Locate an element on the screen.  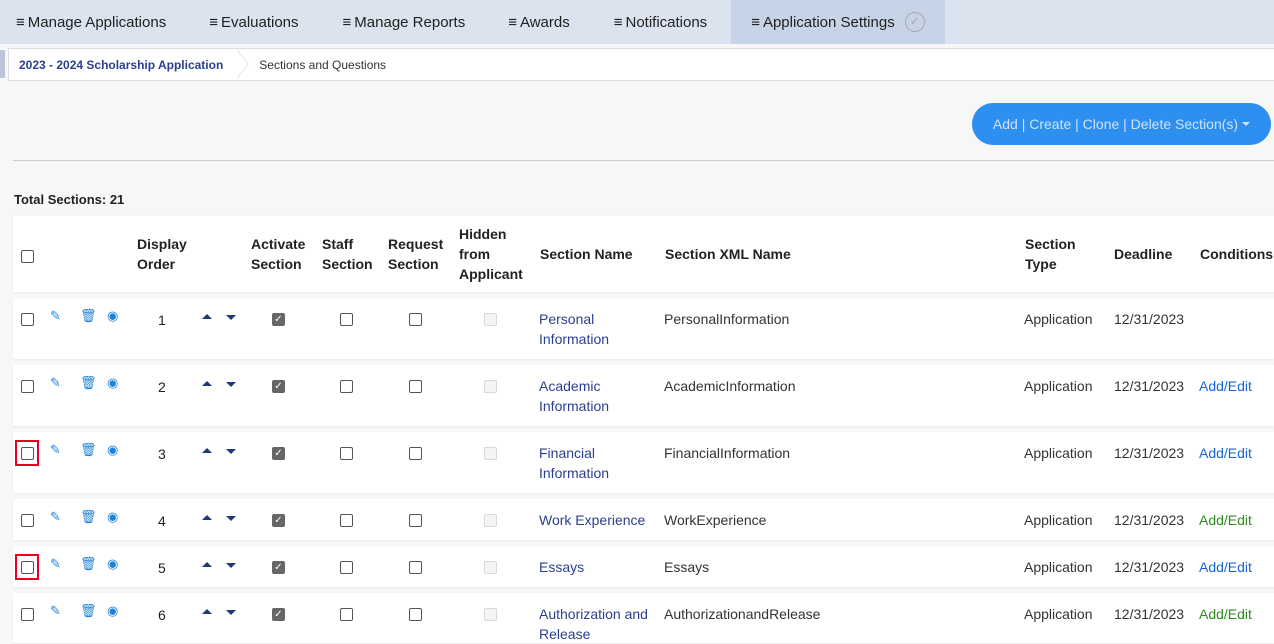
header-line: Section is located at coordinates (413, 264).